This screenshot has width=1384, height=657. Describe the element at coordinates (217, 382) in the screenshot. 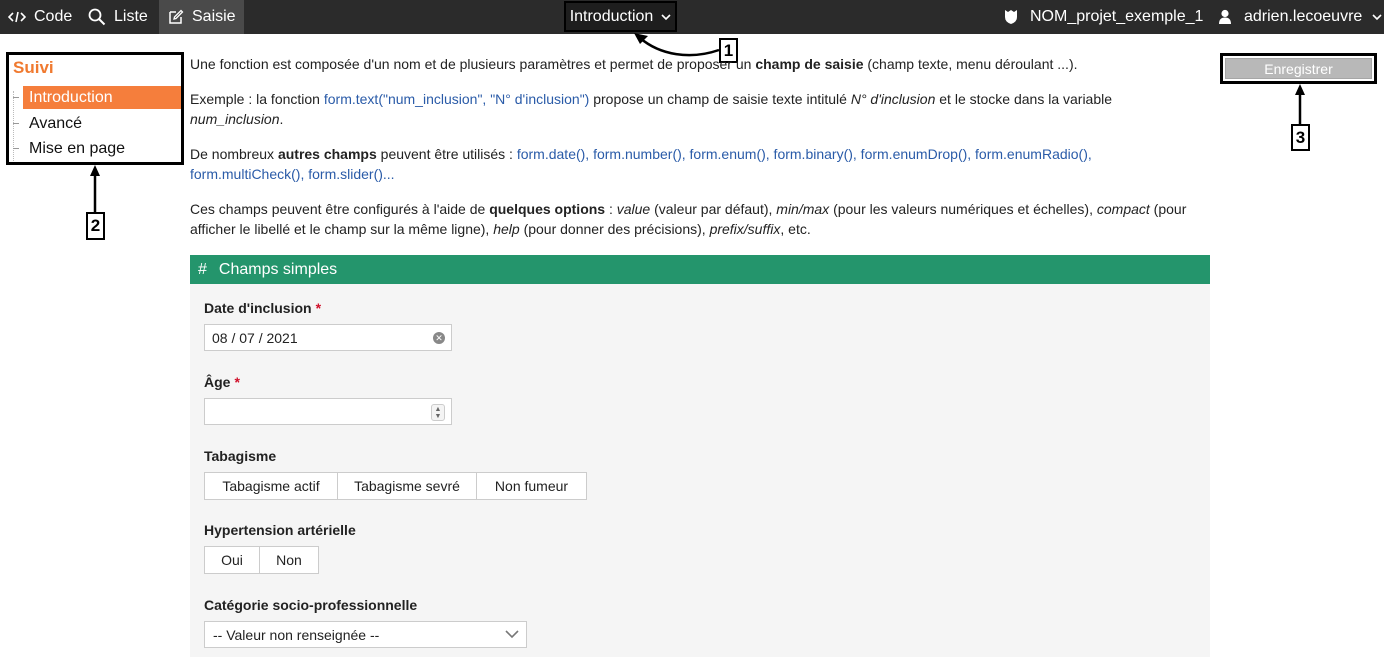

I see `label-text: Âge` at that location.